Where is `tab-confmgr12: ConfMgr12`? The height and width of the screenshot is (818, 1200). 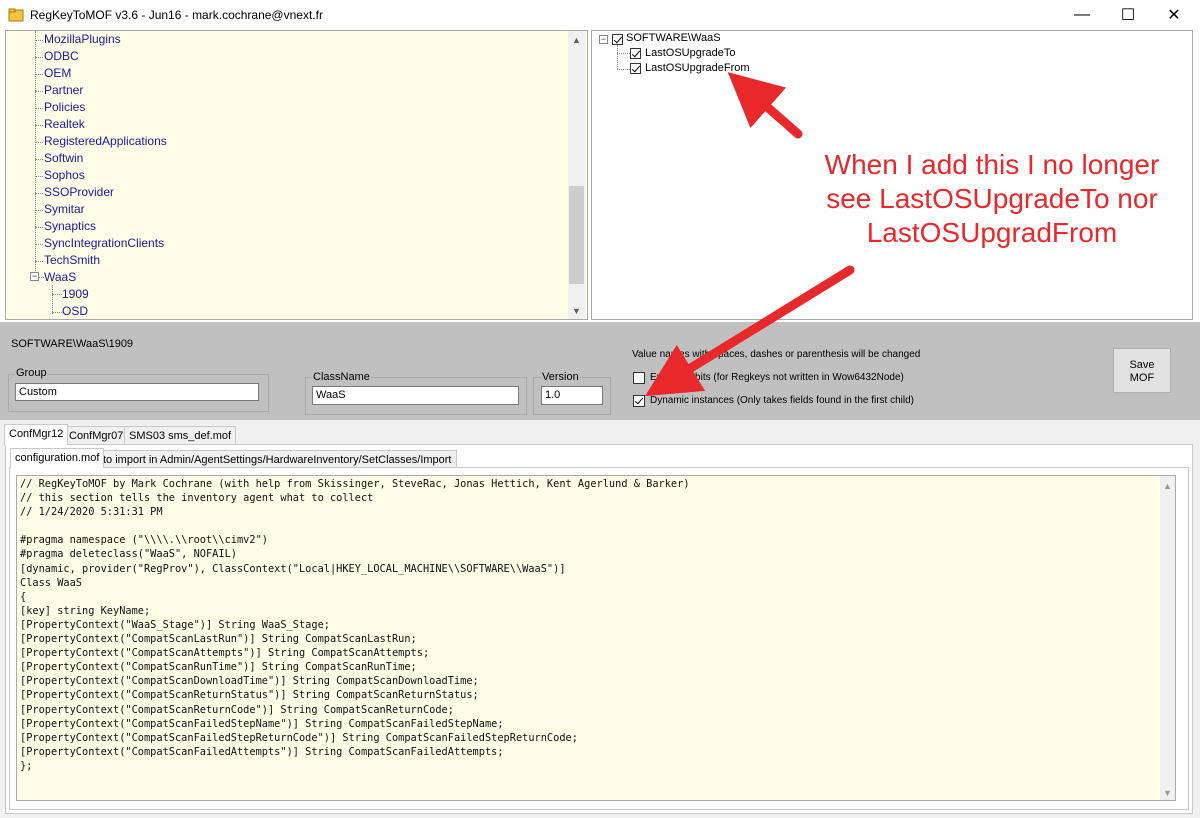
tab-confmgr12: ConfMgr12 is located at coordinates (36, 434).